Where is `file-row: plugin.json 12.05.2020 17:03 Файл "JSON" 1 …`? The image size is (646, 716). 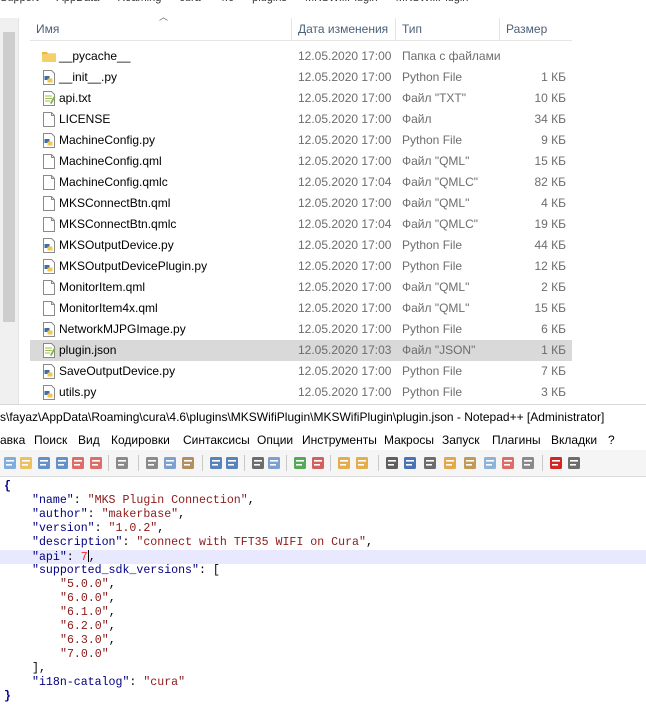
file-row: plugin.json 12.05.2020 17:03 Файл "JSON" 1 … is located at coordinates (301, 350).